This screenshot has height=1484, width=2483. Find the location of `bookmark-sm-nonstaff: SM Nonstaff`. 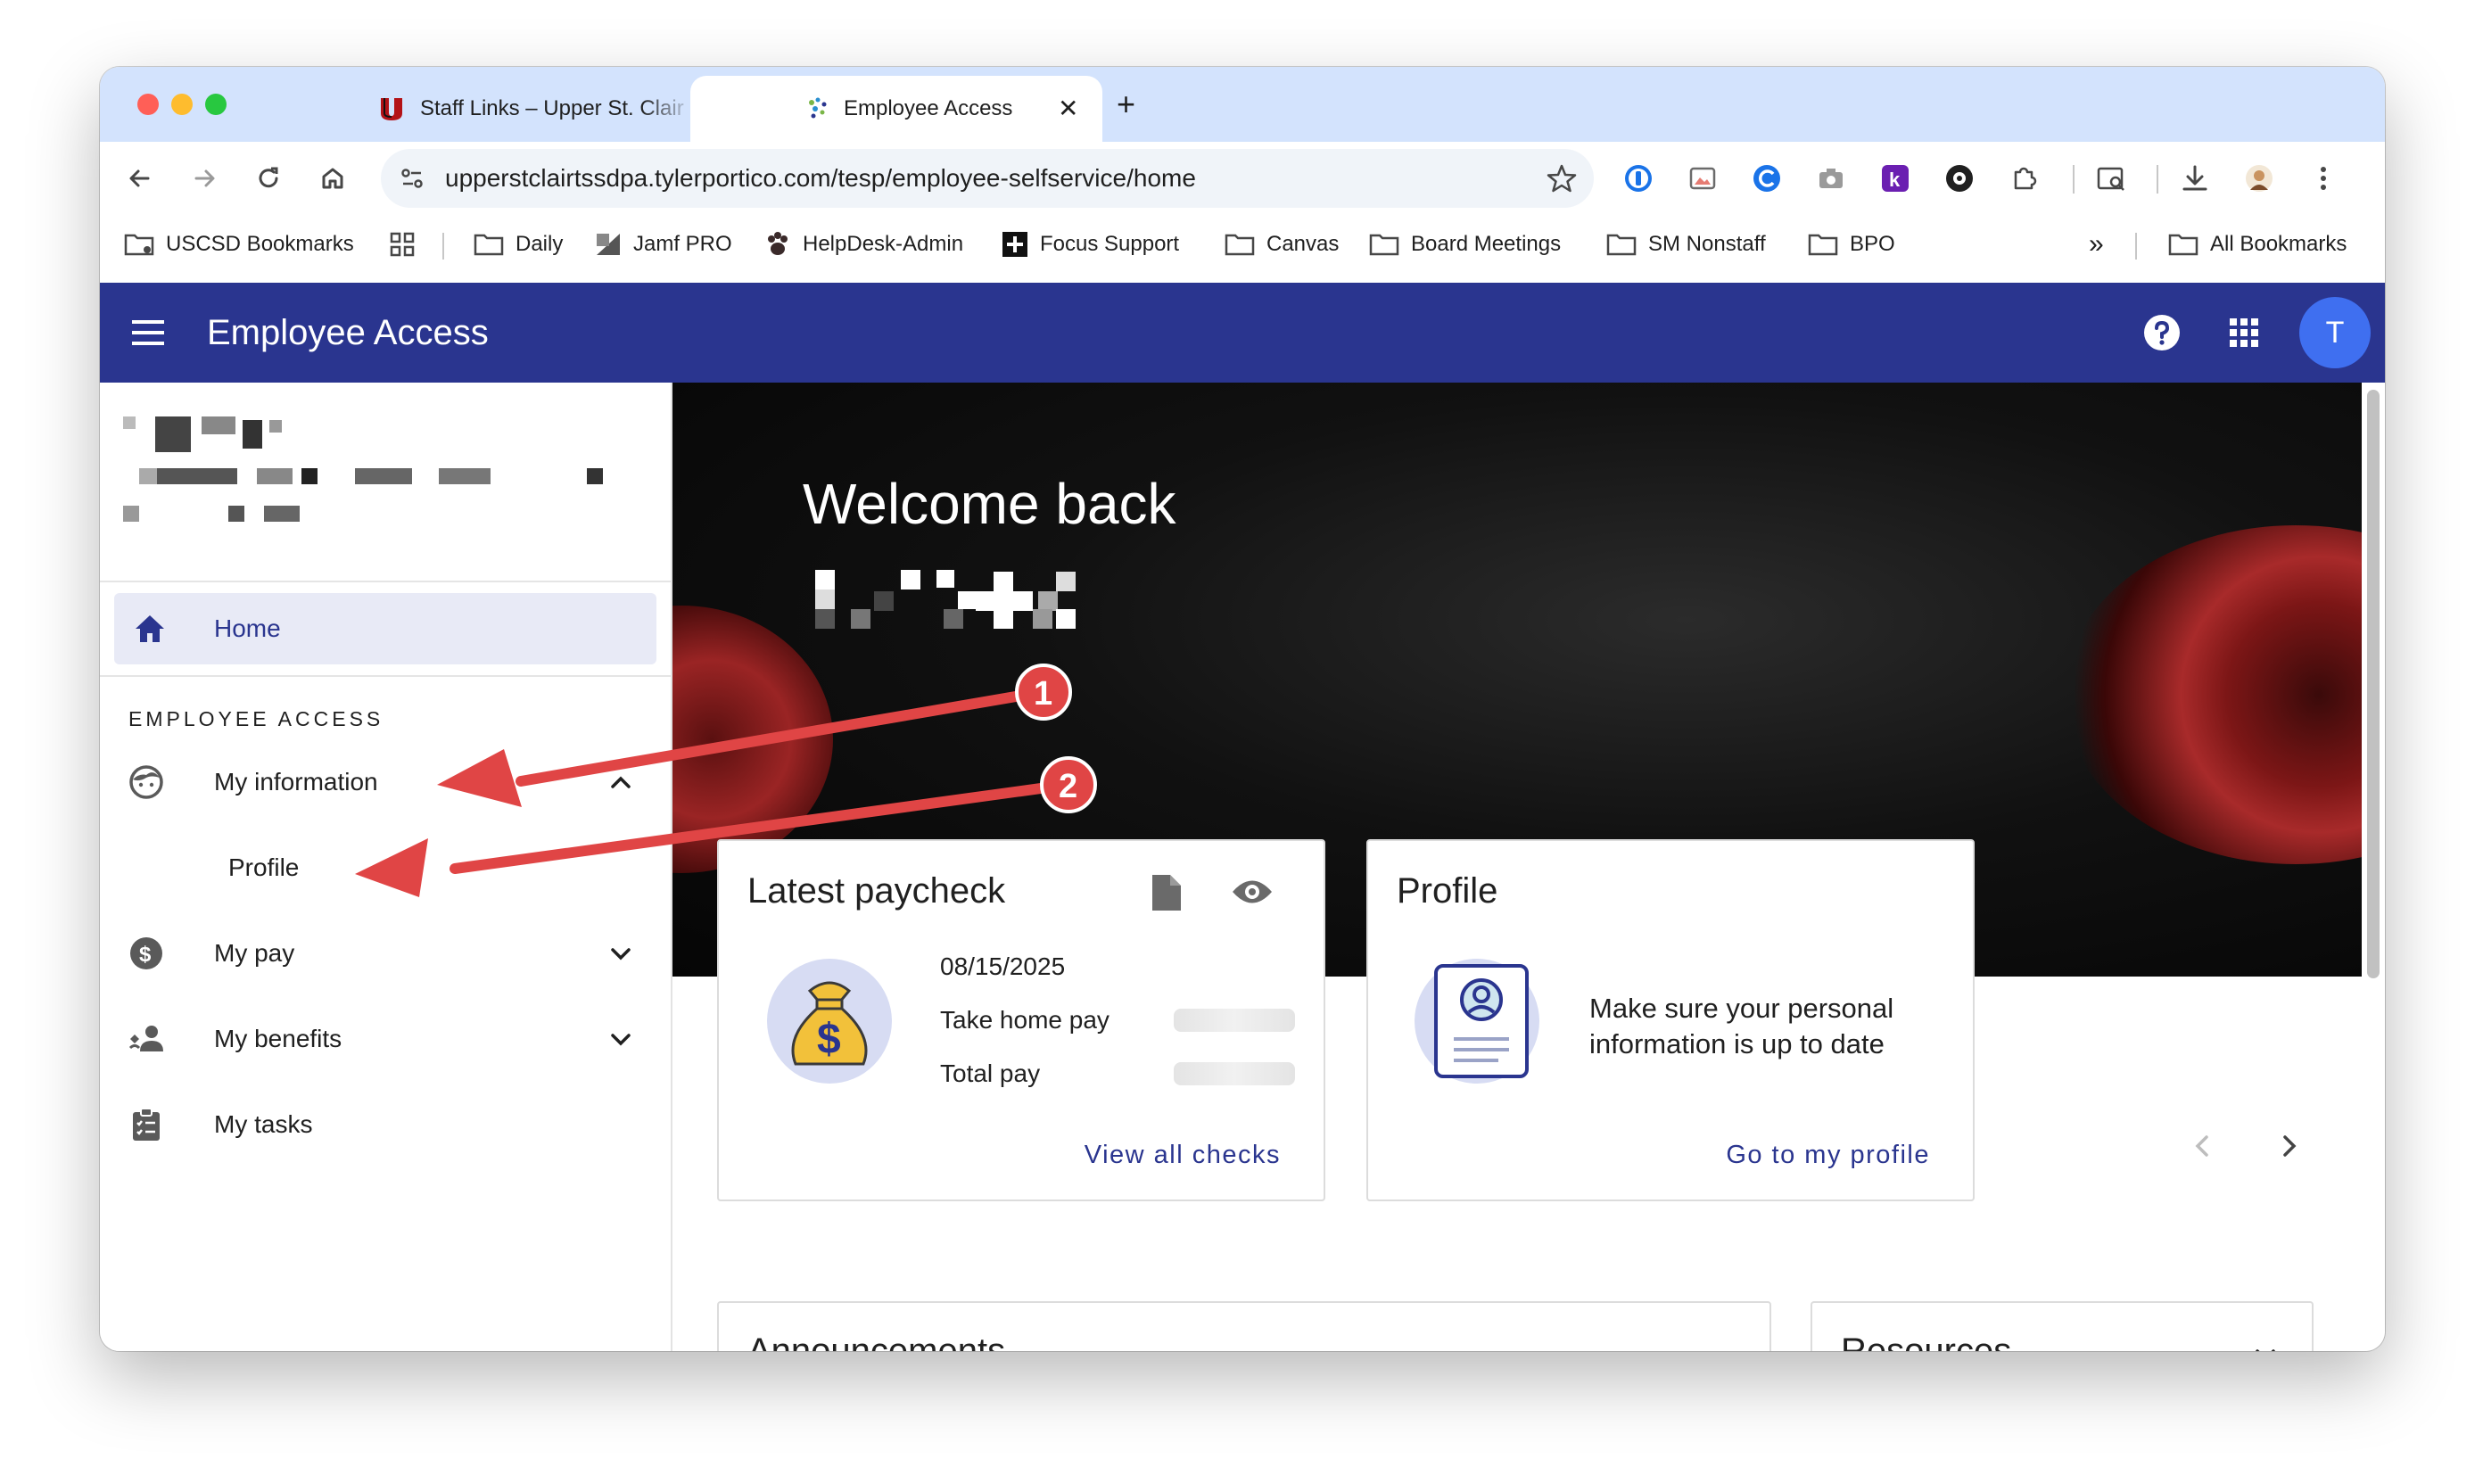

bookmark-sm-nonstaff: SM Nonstaff is located at coordinates (1685, 244).